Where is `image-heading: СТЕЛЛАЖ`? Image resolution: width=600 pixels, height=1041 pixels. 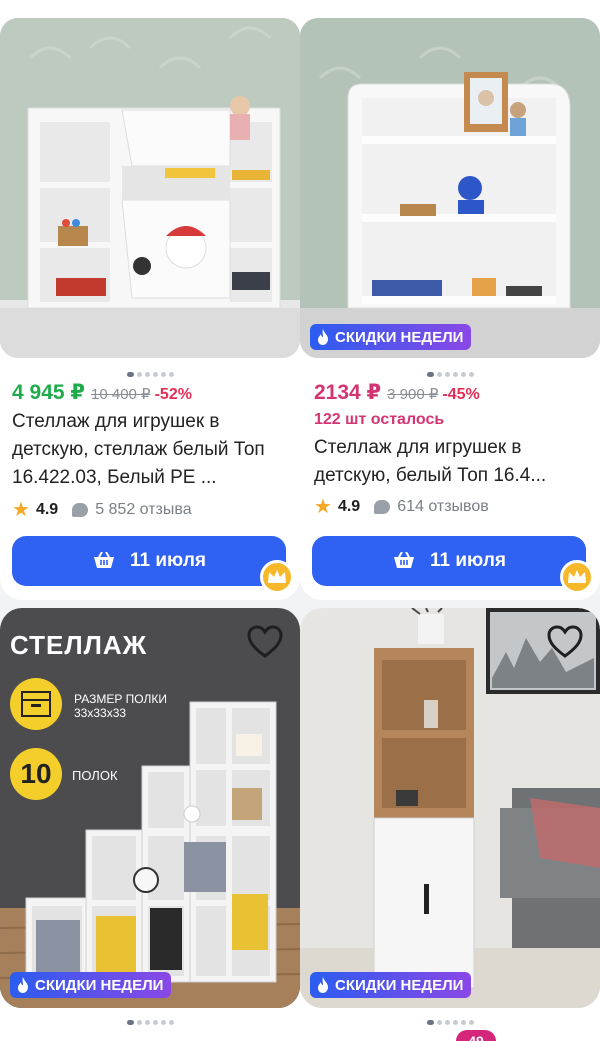
image-heading: СТЕЛЛАЖ is located at coordinates (79, 645).